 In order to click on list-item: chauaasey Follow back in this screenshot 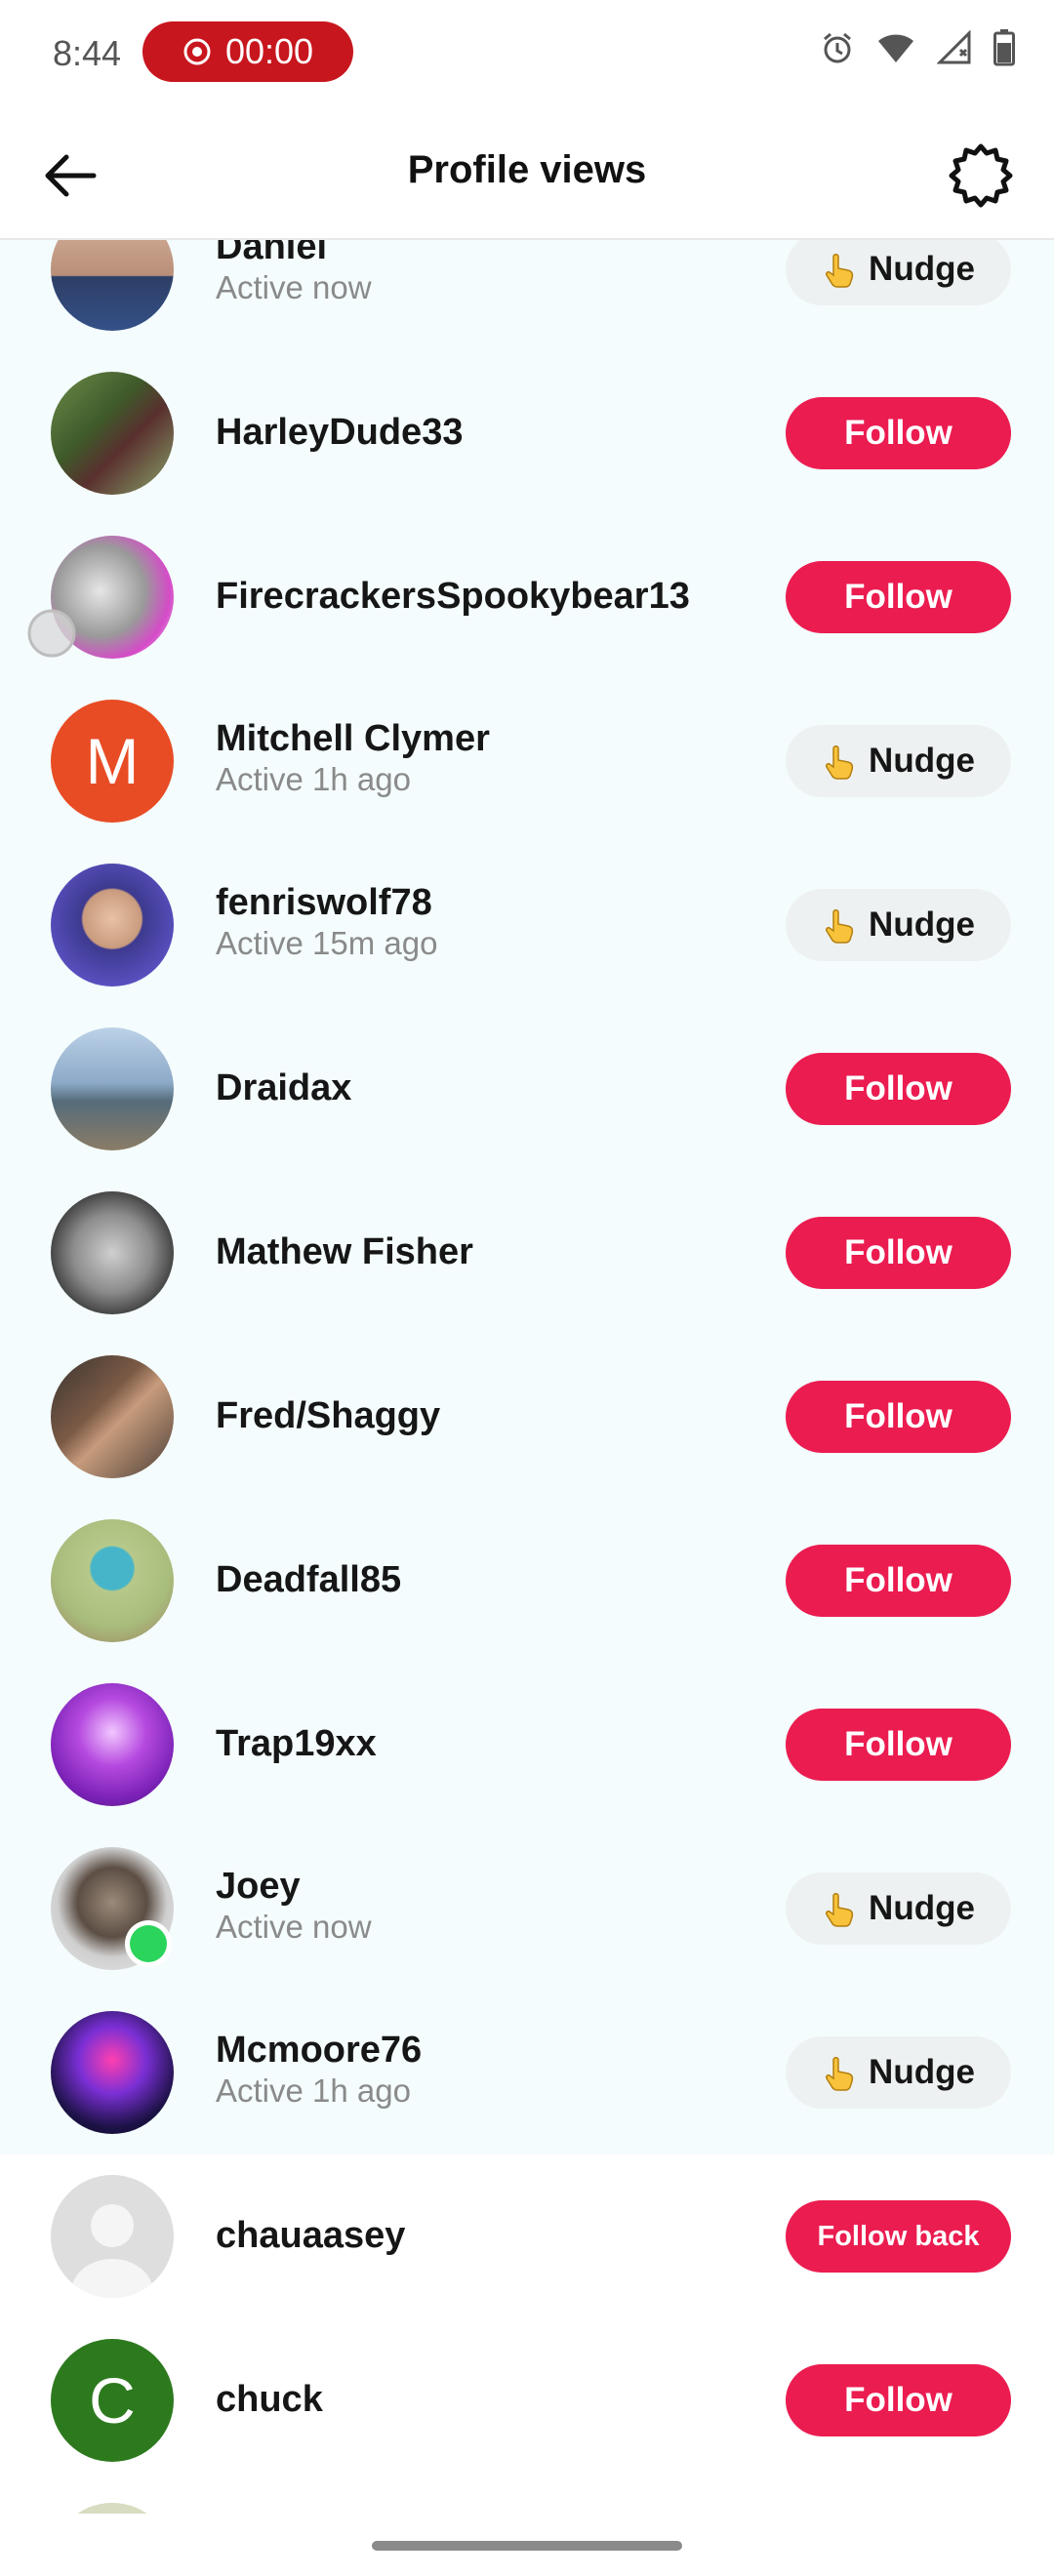, I will do `click(527, 2236)`.